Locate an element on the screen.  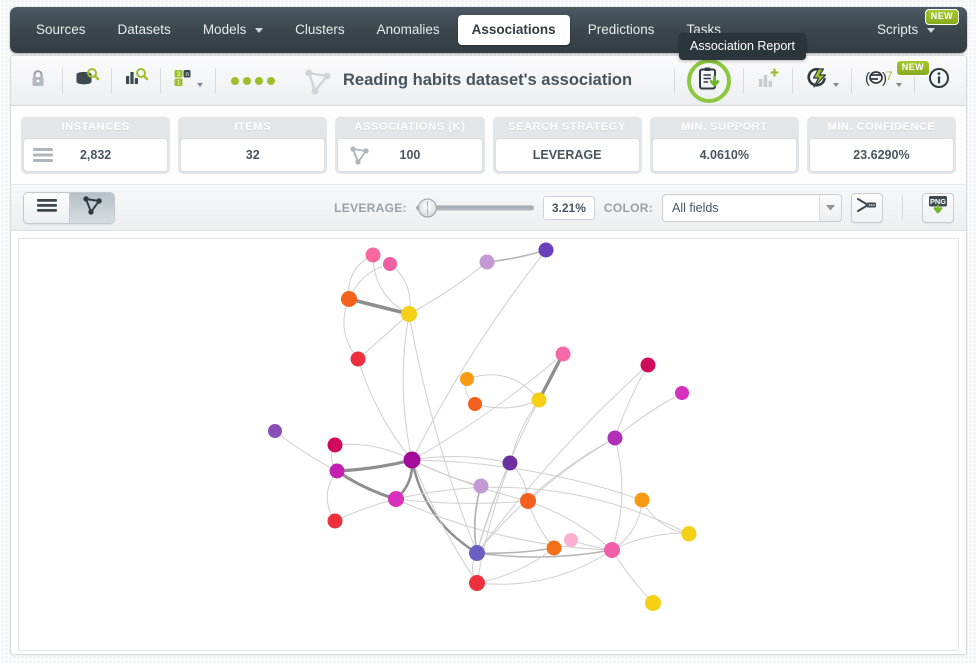
nav-item-anomalies: Anomalies is located at coordinates (408, 30).